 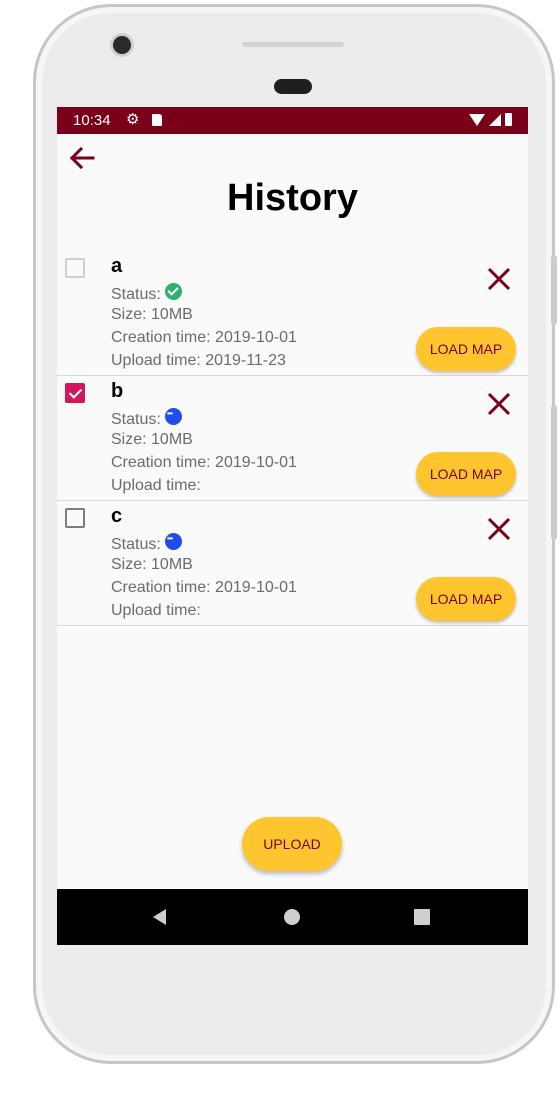 What do you see at coordinates (495, 120) in the screenshot?
I see `signal-icon` at bounding box center [495, 120].